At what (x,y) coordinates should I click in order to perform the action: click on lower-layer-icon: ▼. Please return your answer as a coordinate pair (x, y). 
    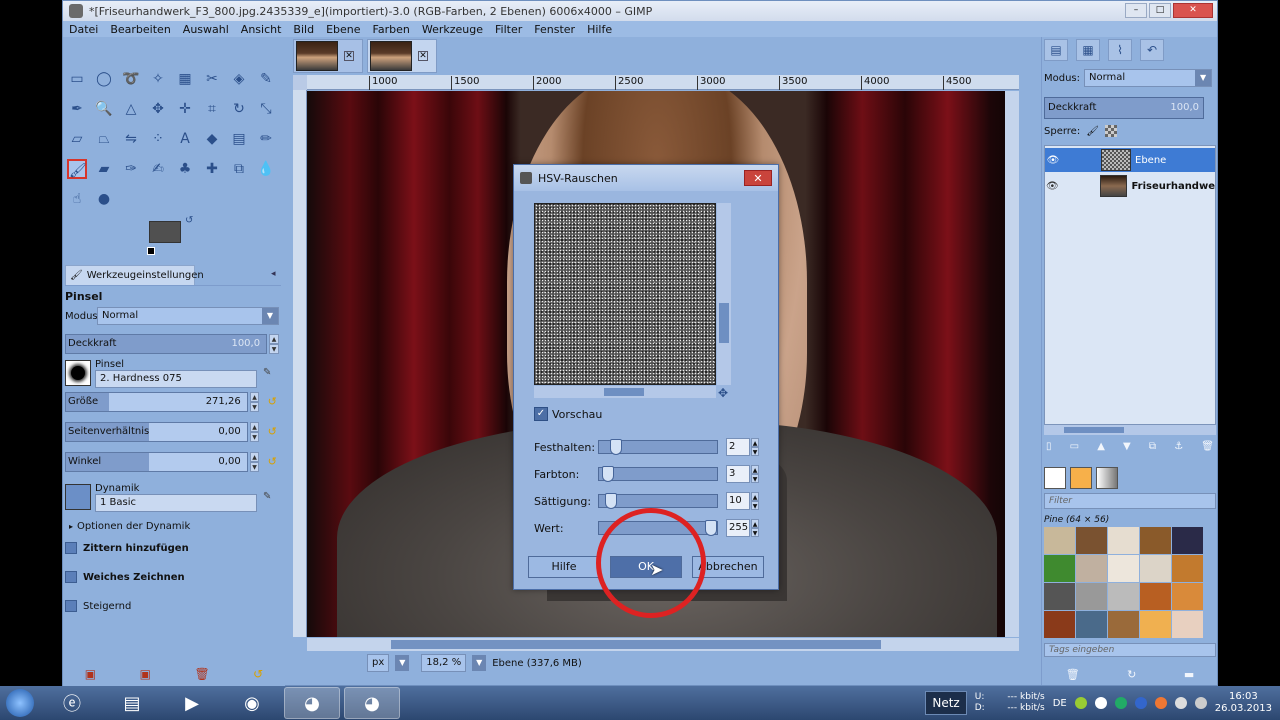
    Looking at the image, I should click on (1127, 446).